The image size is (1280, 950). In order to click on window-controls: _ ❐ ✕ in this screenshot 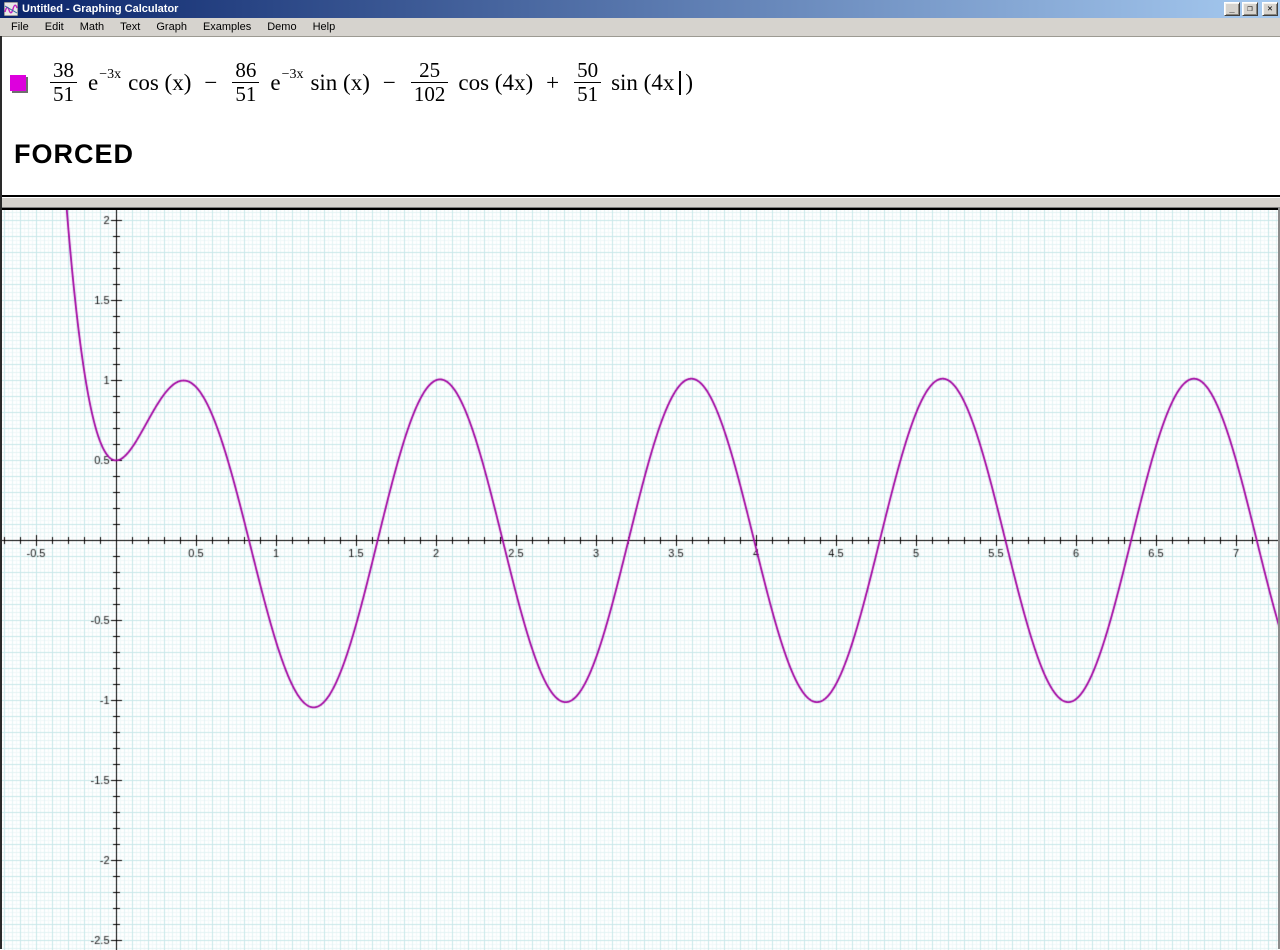, I will do `click(1250, 9)`.